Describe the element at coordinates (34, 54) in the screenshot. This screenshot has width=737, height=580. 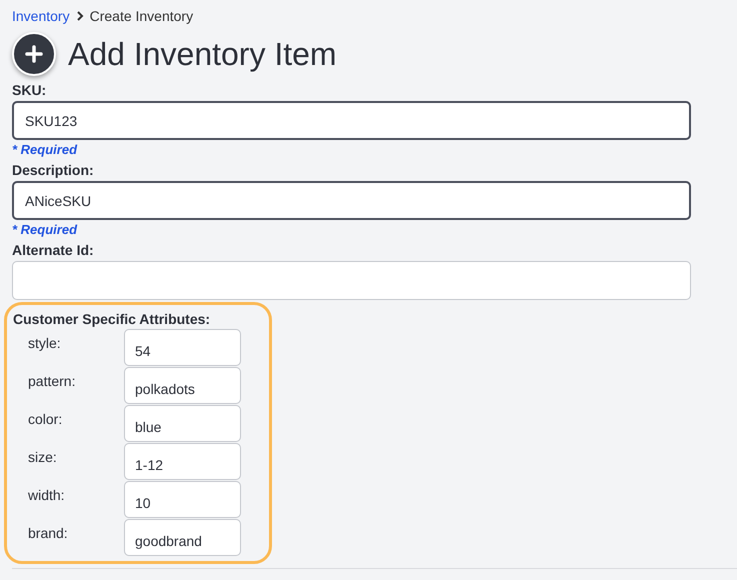
I see `add-icon` at that location.